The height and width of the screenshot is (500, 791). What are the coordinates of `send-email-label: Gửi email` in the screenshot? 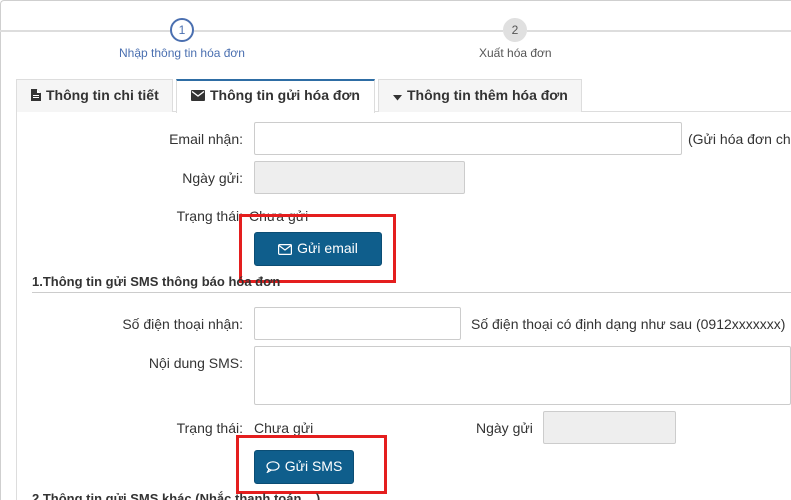 It's located at (327, 248).